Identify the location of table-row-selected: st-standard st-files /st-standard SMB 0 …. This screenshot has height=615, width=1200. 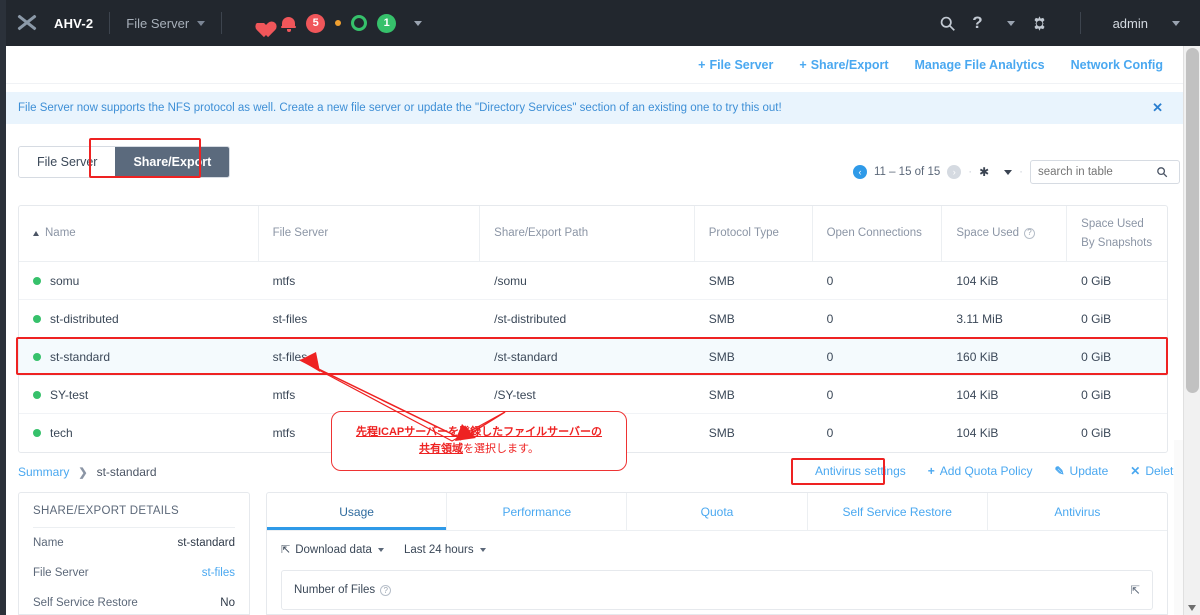
(593, 357).